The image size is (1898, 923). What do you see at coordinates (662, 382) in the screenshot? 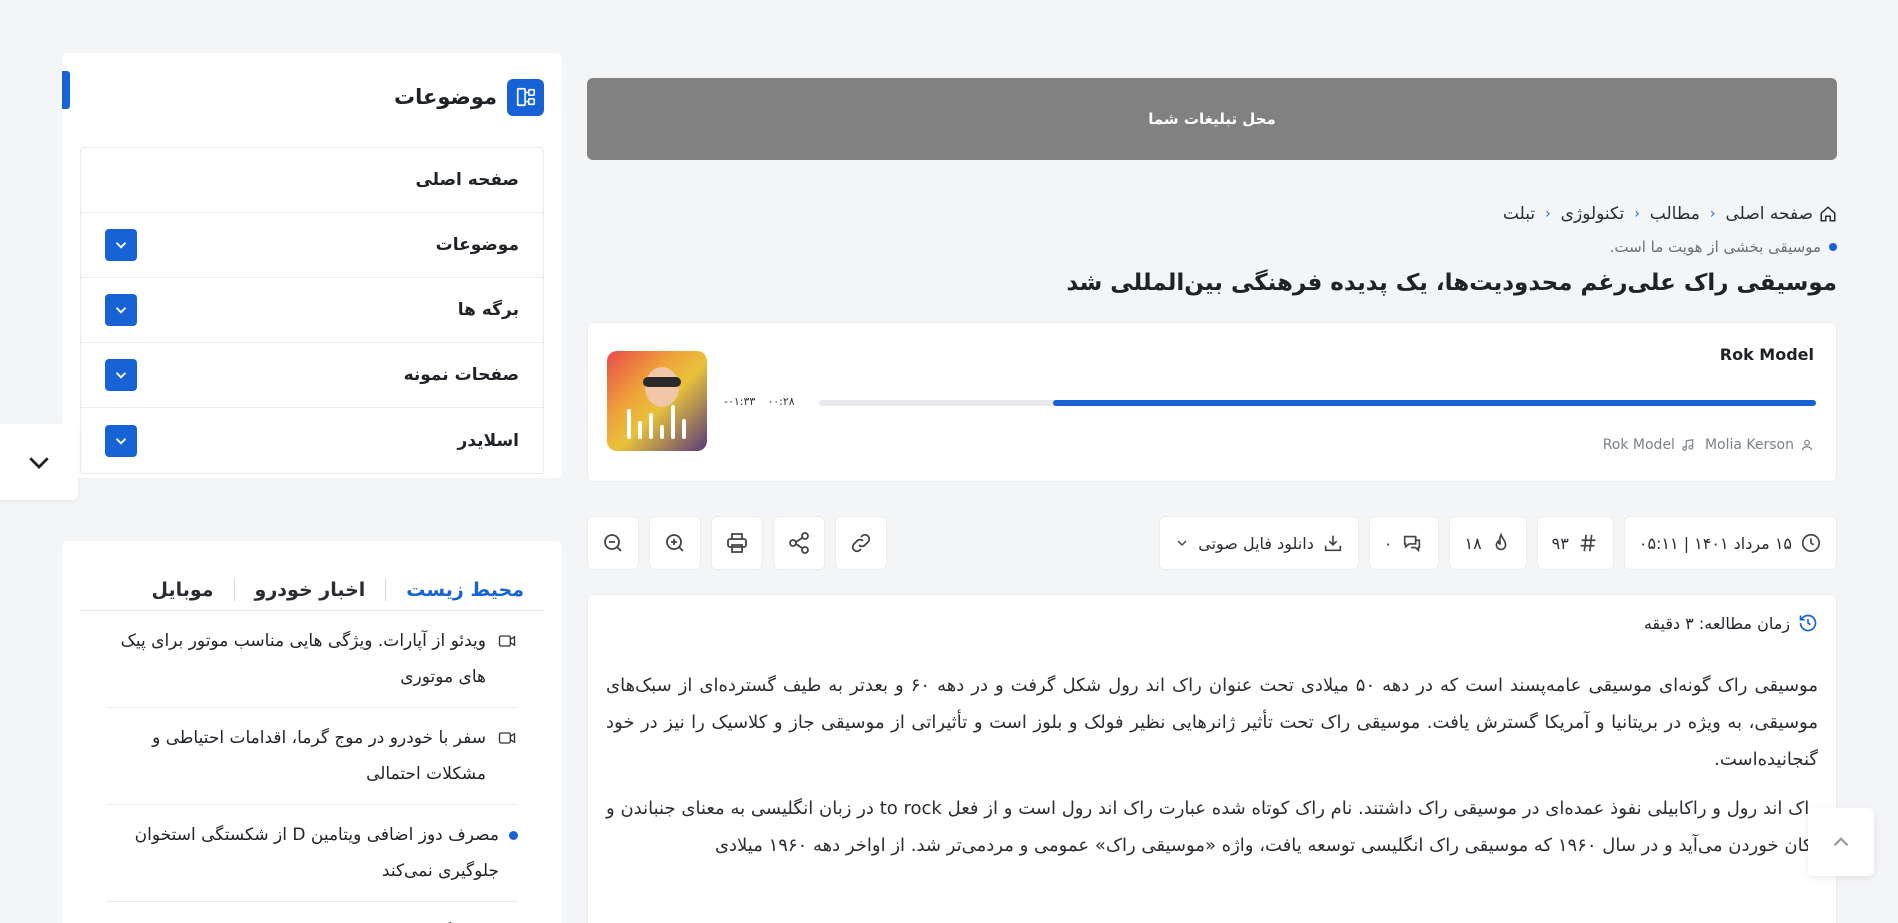
I see `cover-glasses` at bounding box center [662, 382].